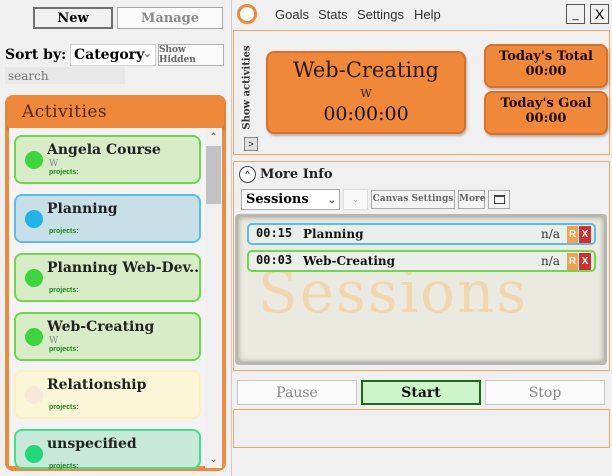  I want to click on secondary-select: ⌄, so click(355, 199).